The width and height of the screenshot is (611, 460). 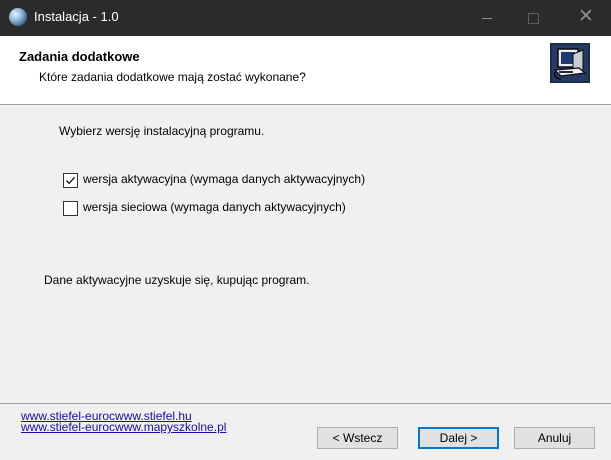 I want to click on activation-version-checkbox, so click(x=70, y=180).